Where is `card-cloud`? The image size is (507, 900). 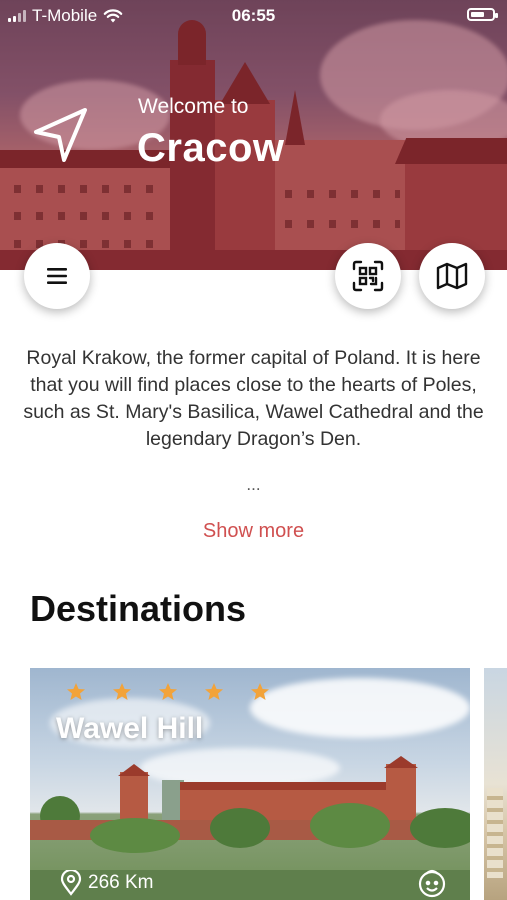
card-cloud is located at coordinates (360, 708).